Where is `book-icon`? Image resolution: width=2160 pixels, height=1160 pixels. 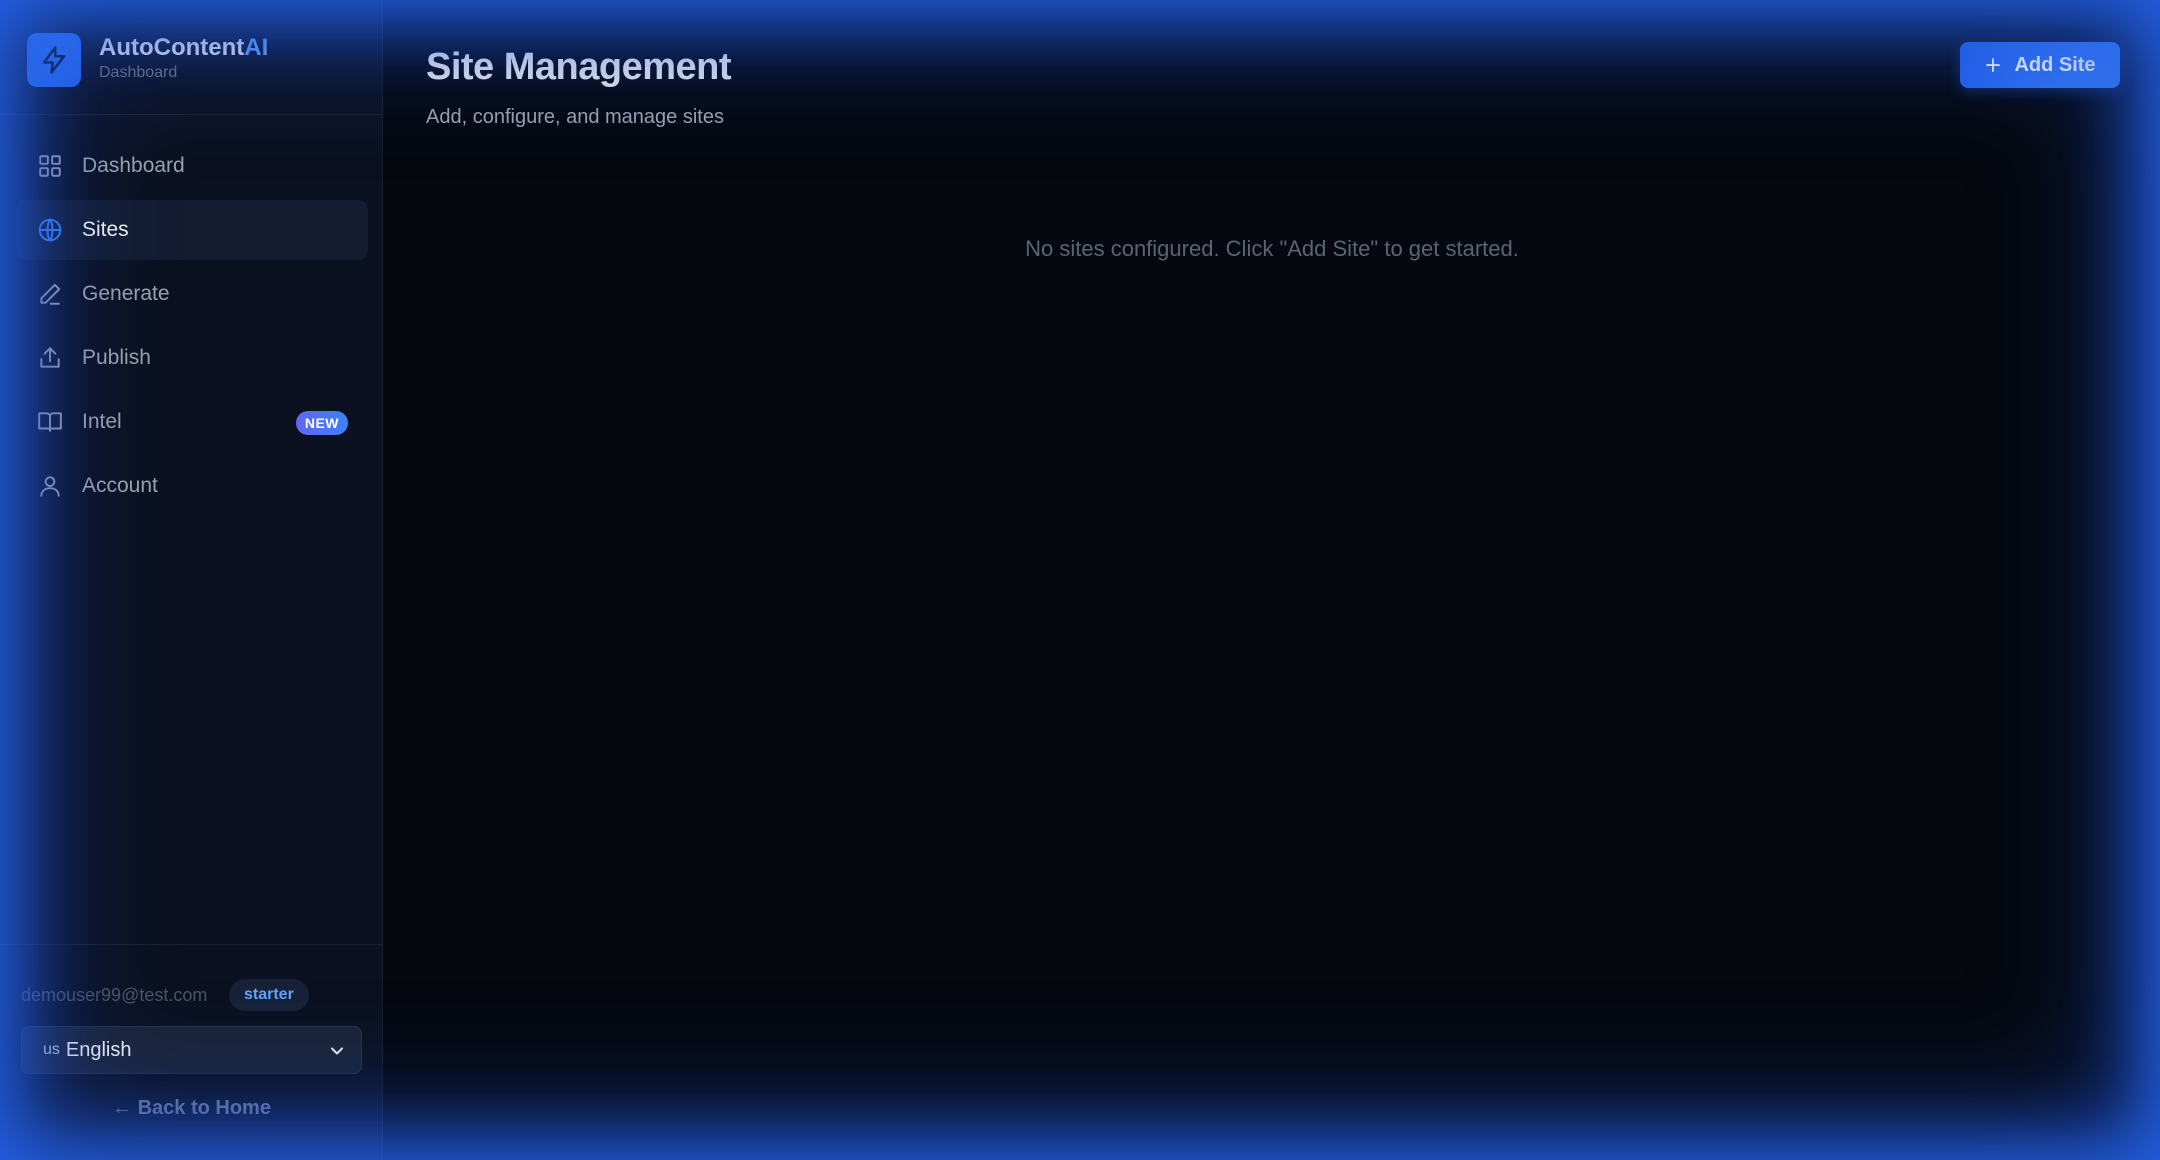 book-icon is located at coordinates (50, 422).